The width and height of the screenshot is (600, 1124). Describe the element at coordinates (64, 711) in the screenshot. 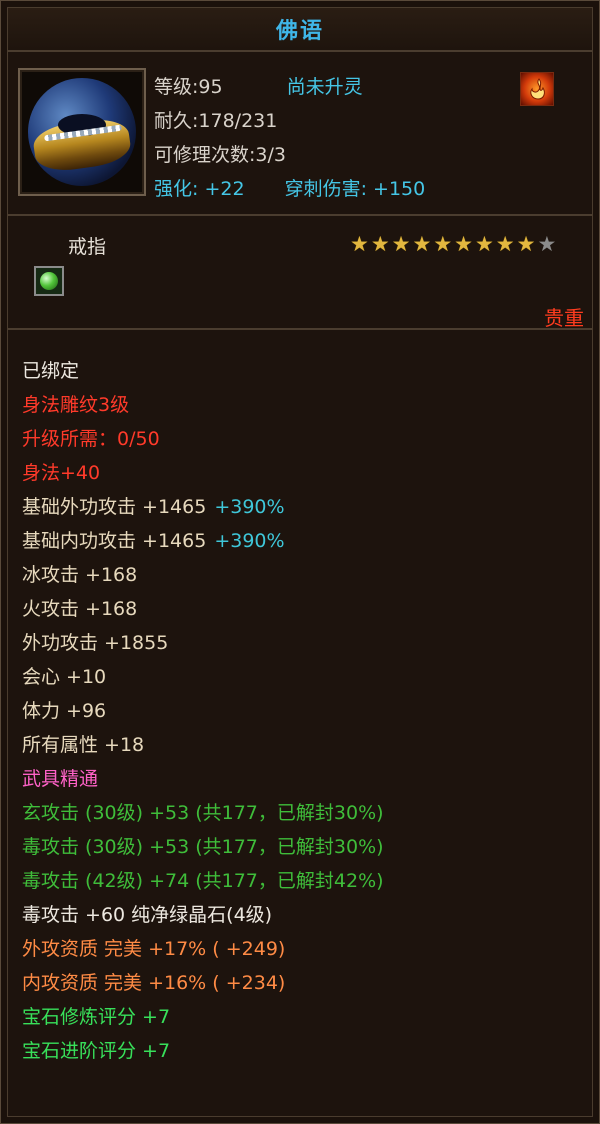

I see `attribute-text: 体力 +96` at that location.